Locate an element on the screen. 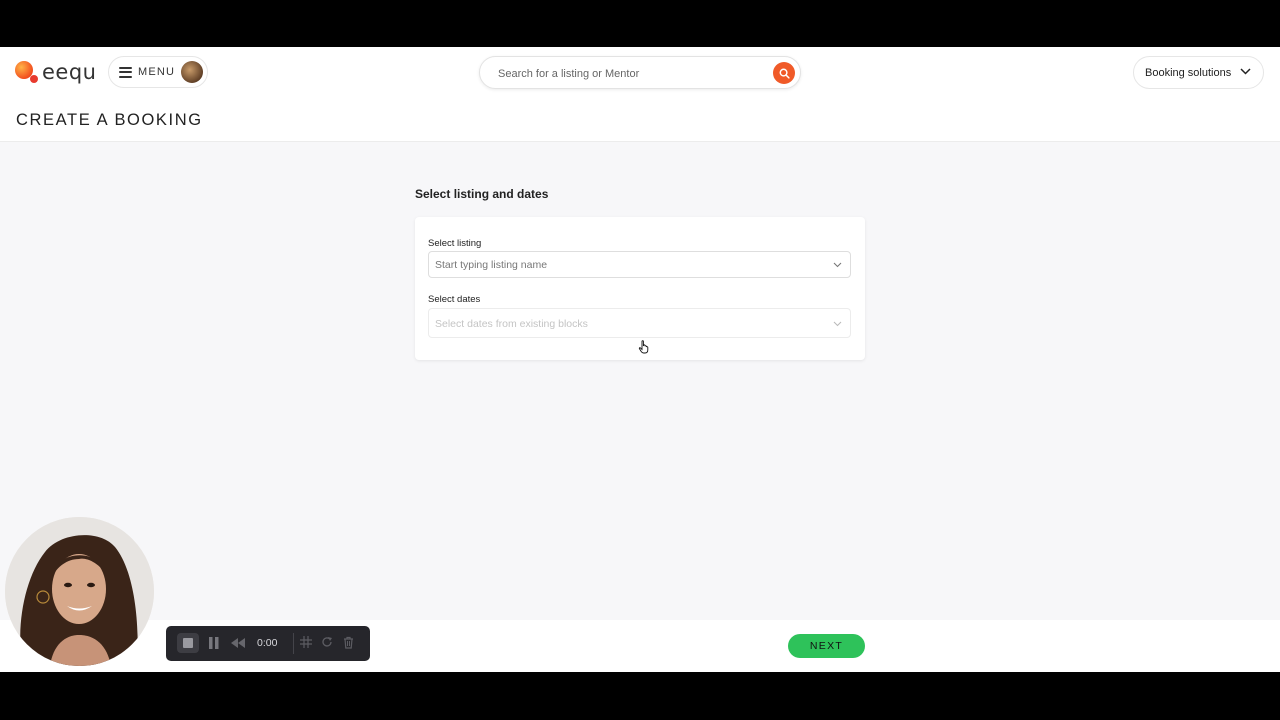 The width and height of the screenshot is (1280, 720). logo-mark-icon is located at coordinates (27, 72).